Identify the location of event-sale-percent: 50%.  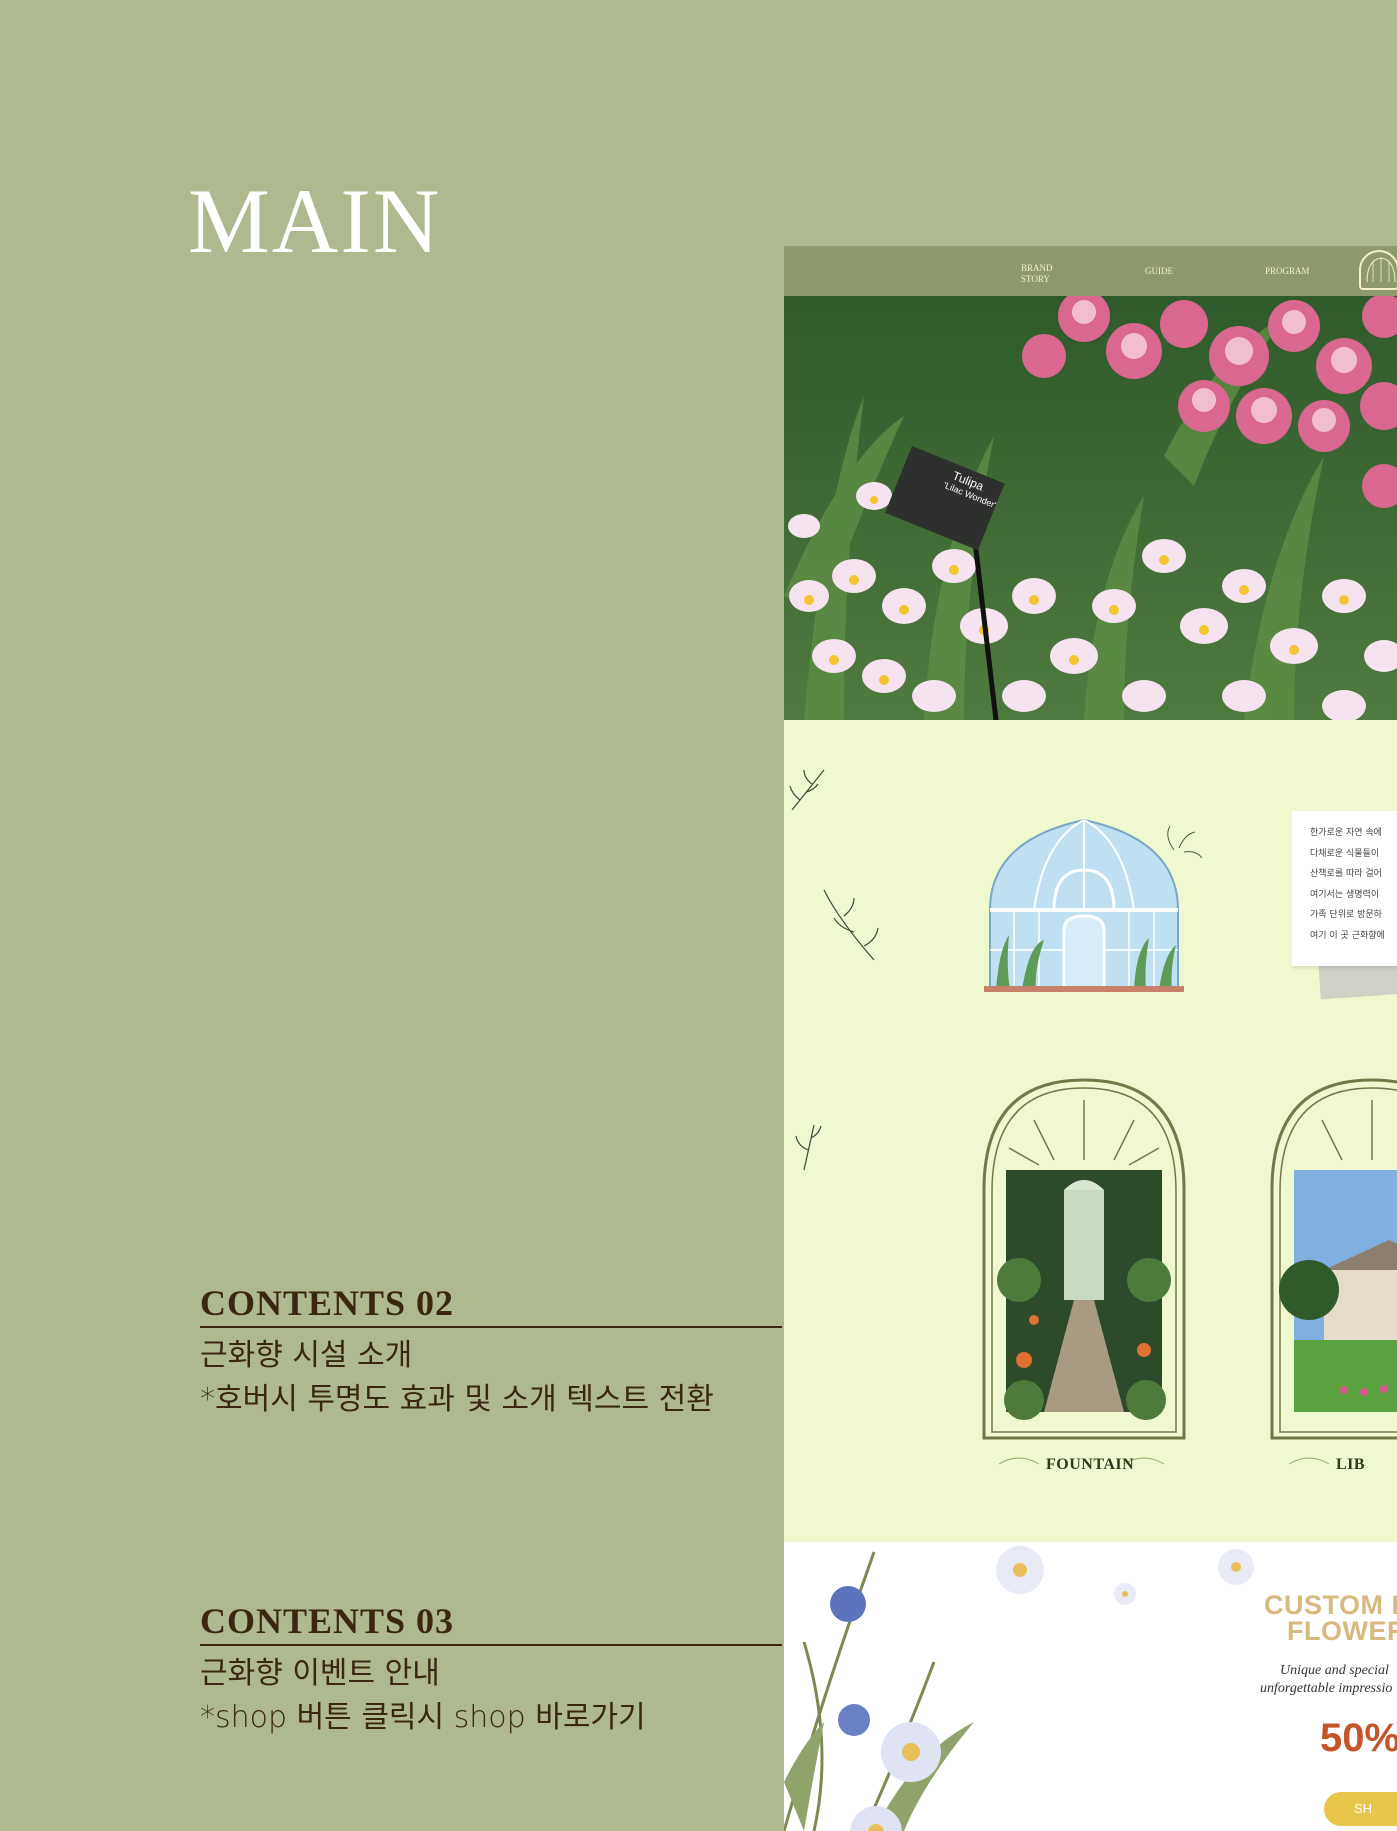
(1358, 1738).